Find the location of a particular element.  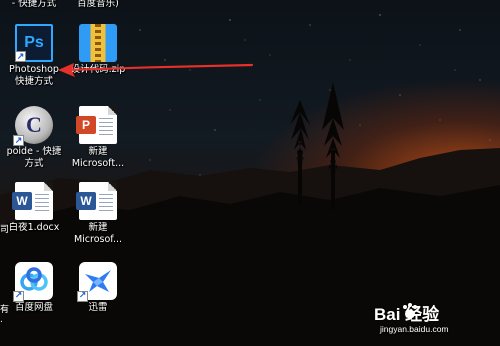

edge-fragment: 司 is located at coordinates (5, 230).